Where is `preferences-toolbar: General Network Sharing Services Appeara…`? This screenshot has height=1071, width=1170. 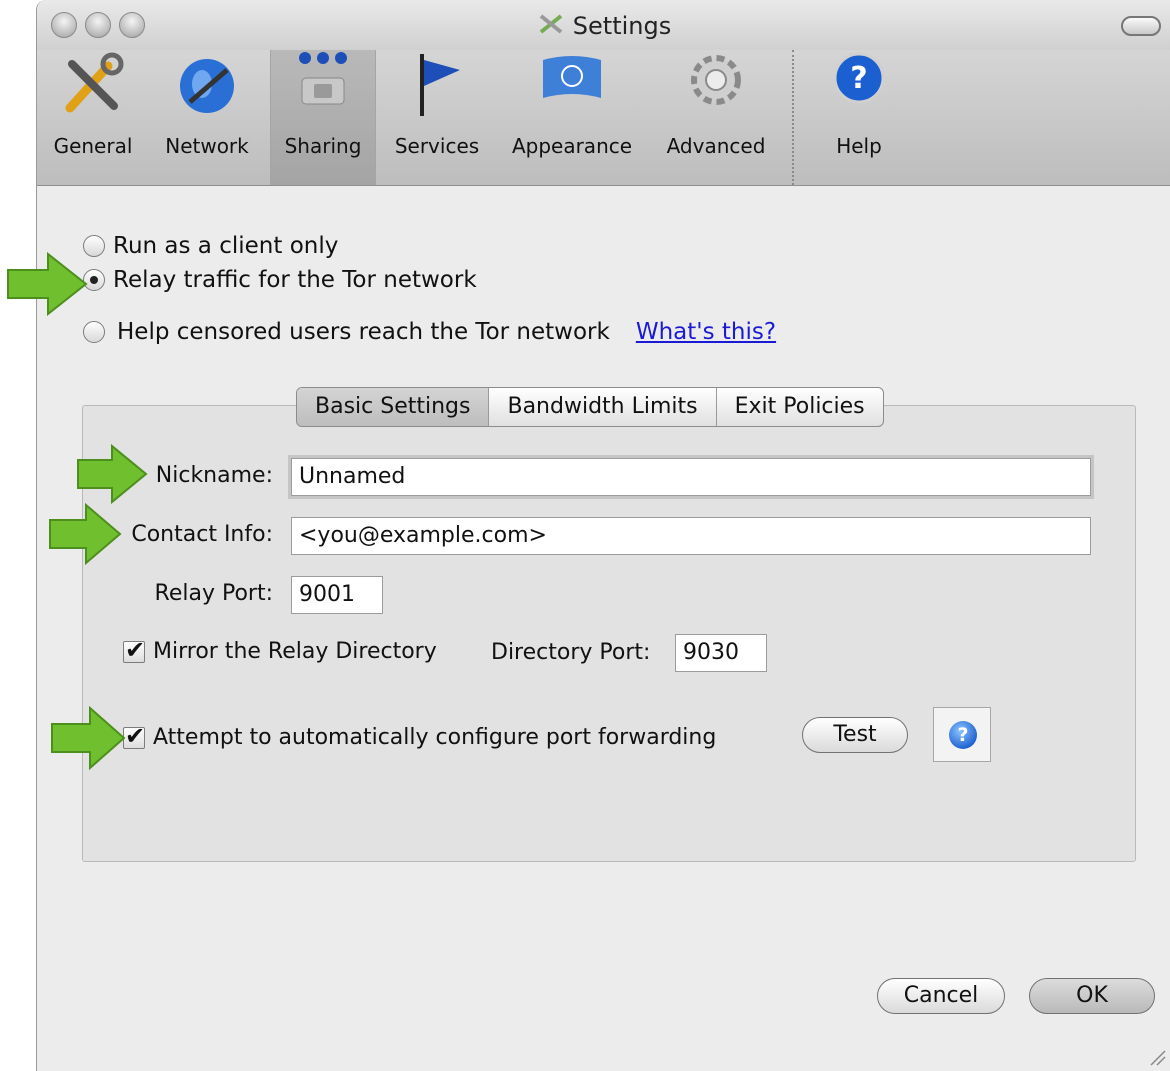
preferences-toolbar: General Network Sharing Services Appeara… is located at coordinates (603, 118).